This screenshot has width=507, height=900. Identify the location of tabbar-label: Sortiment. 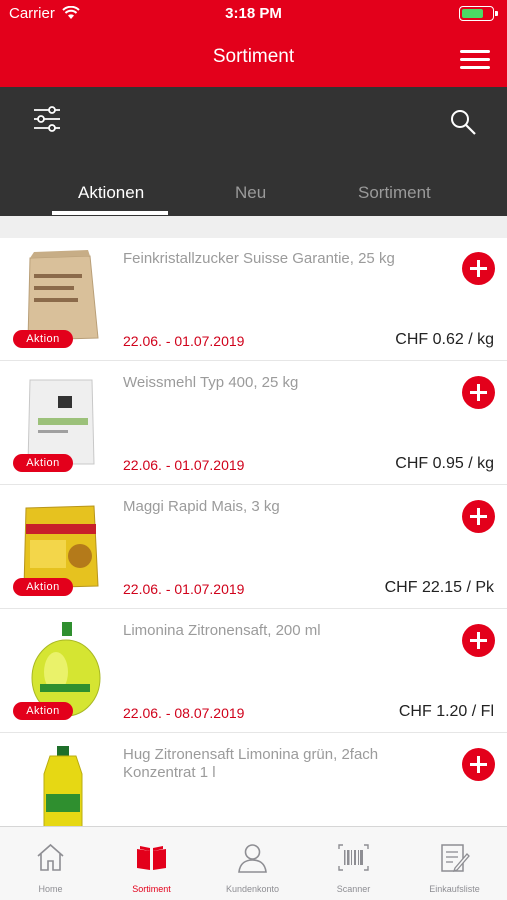
(151, 889).